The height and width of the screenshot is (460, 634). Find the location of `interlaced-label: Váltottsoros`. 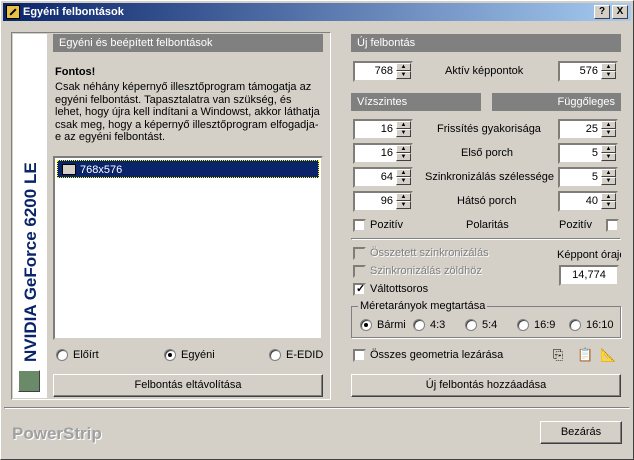

interlaced-label: Váltottsoros is located at coordinates (399, 289).